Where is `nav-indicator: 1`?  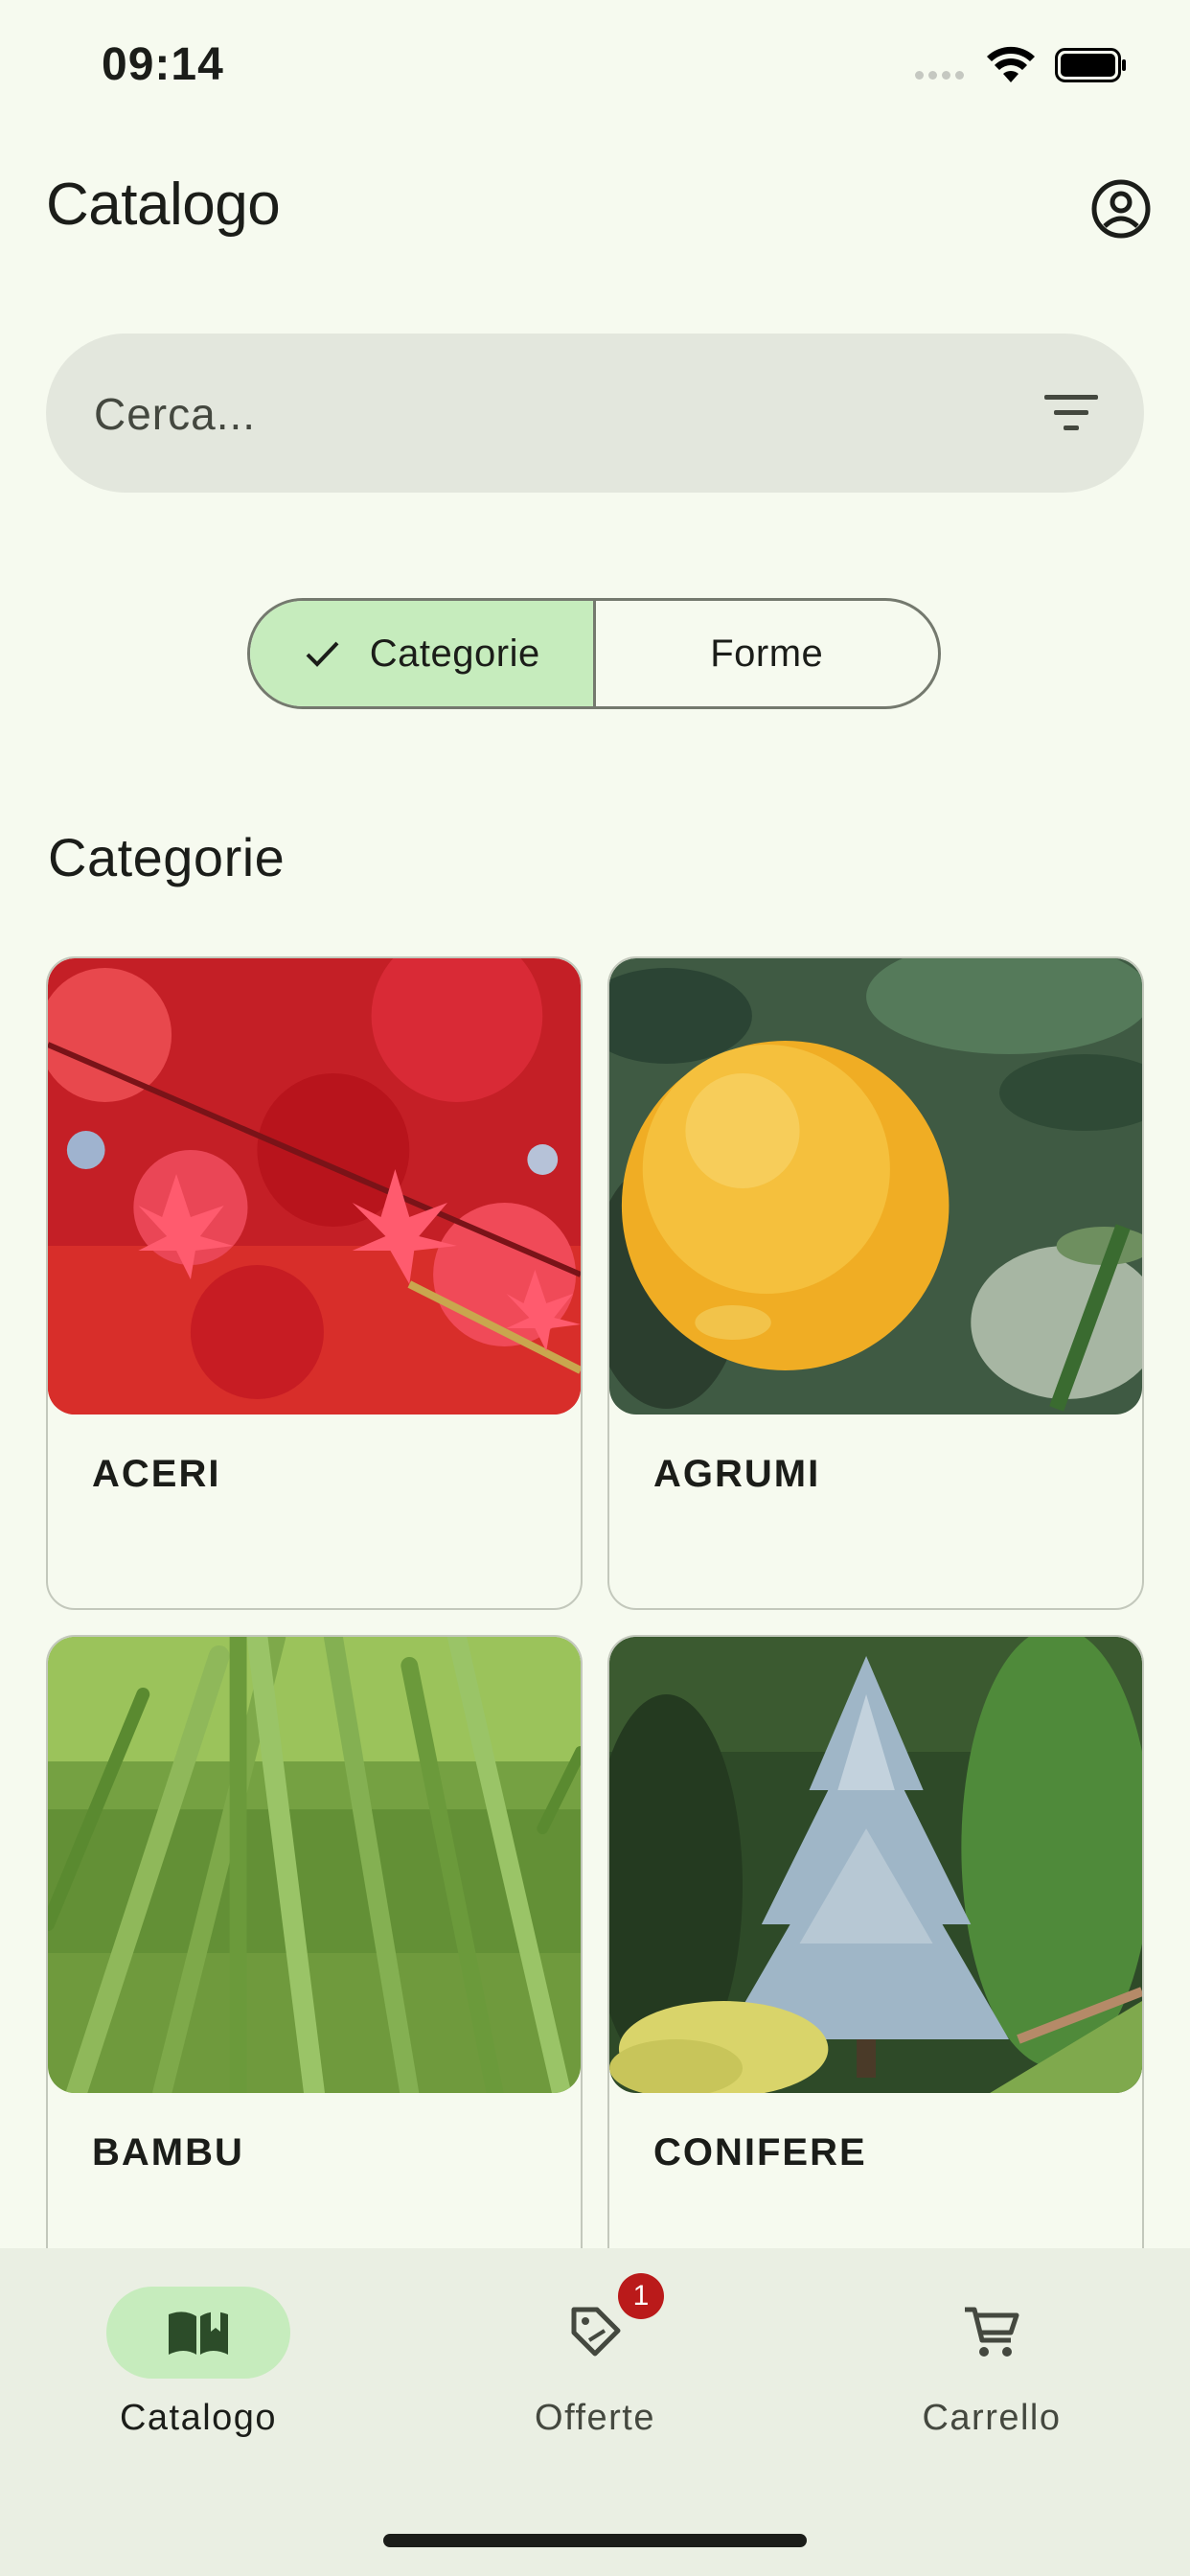 nav-indicator: 1 is located at coordinates (595, 2326).